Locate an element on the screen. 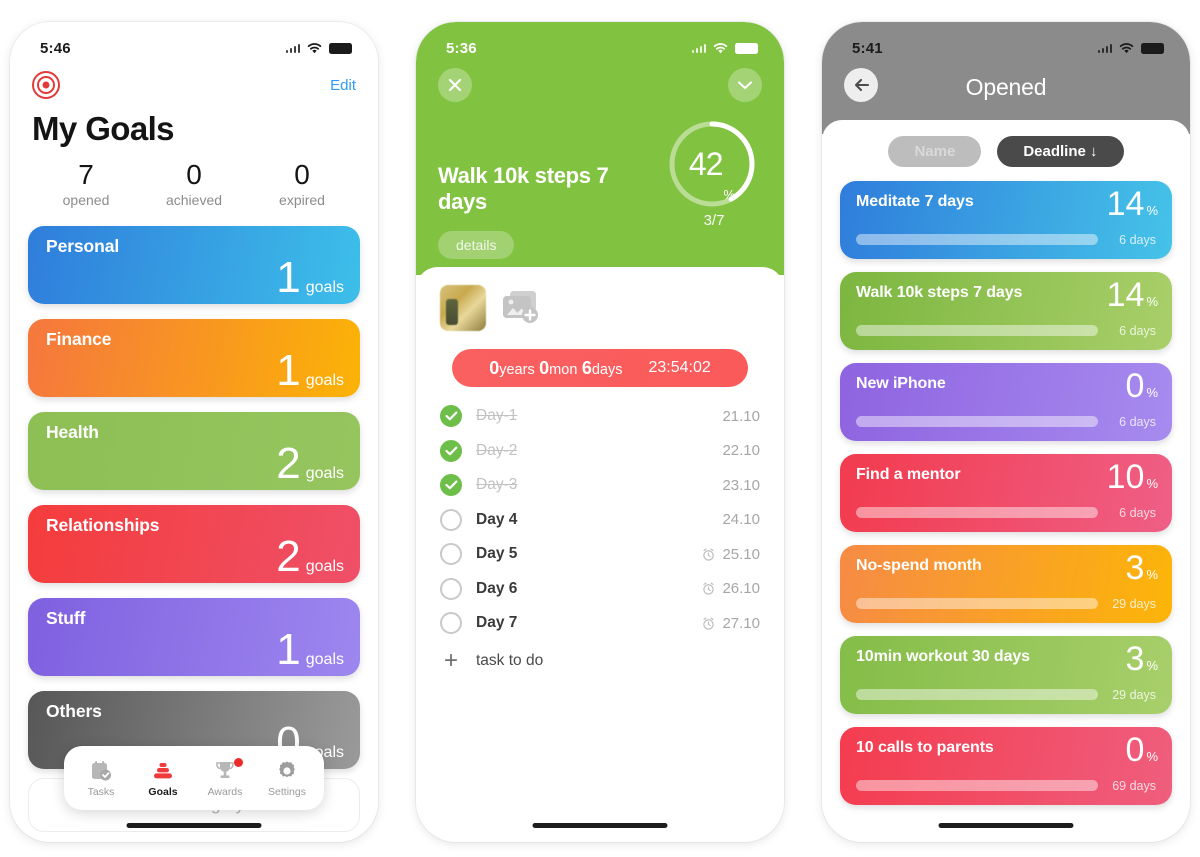 This screenshot has height=857, width=1200. edit-button: Edit is located at coordinates (343, 85).